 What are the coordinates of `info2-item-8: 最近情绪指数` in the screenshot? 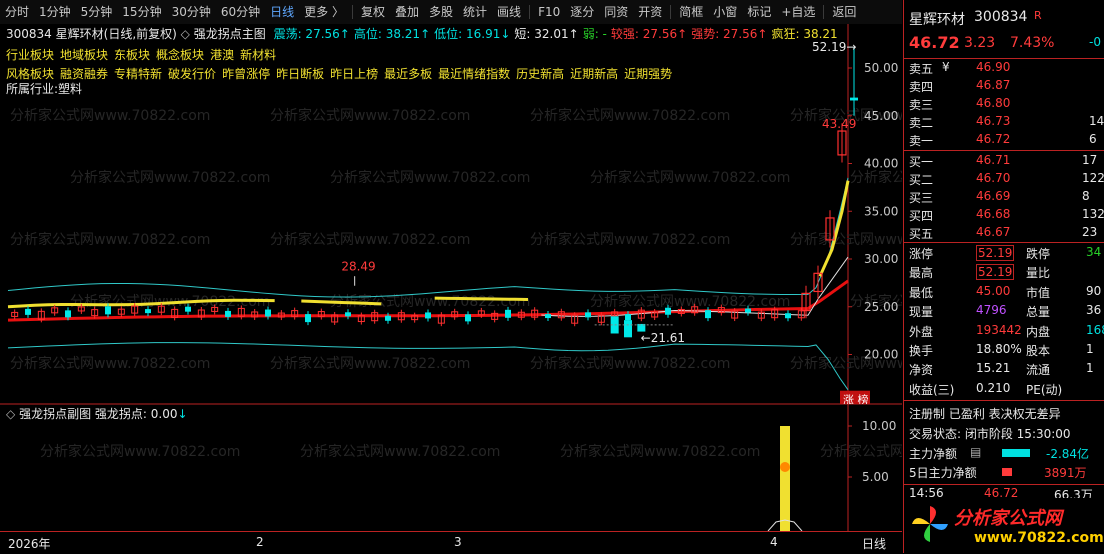 It's located at (474, 74).